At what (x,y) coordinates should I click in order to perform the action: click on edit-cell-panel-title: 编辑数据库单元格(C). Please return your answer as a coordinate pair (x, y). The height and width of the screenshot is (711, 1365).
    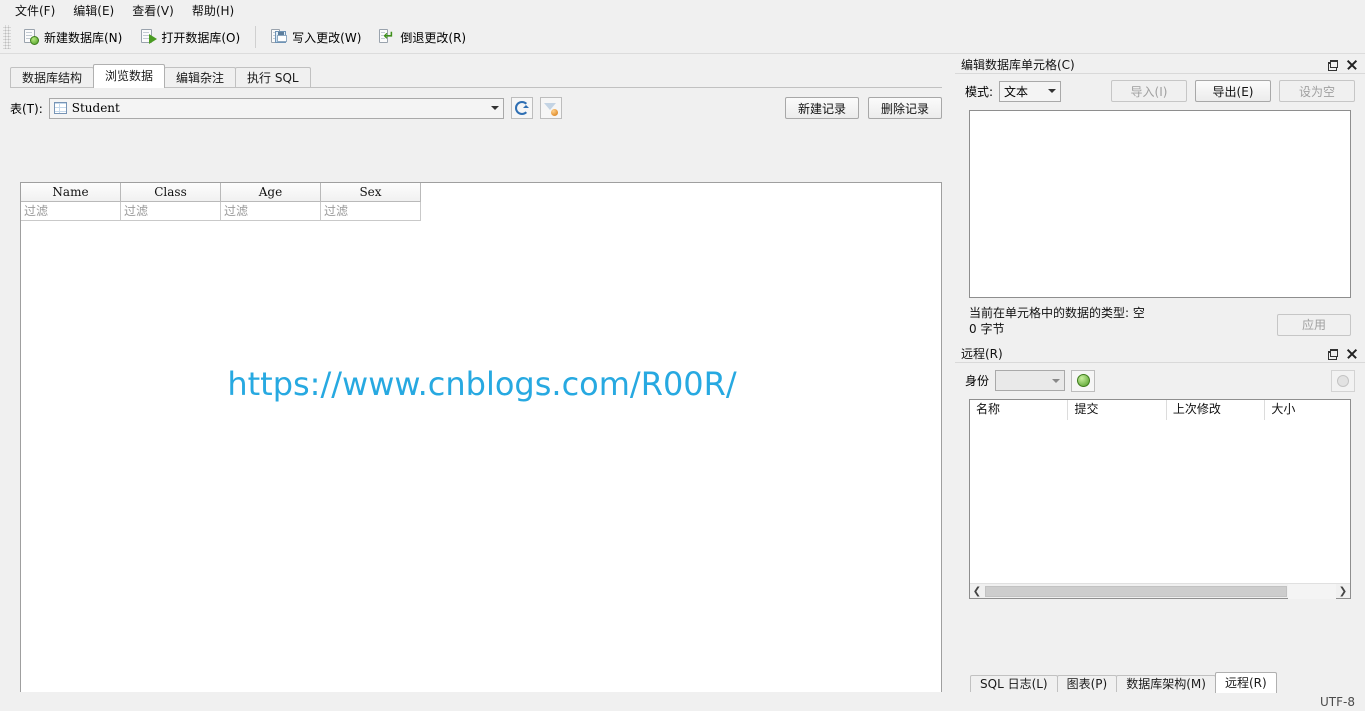
    Looking at the image, I should click on (1160, 65).